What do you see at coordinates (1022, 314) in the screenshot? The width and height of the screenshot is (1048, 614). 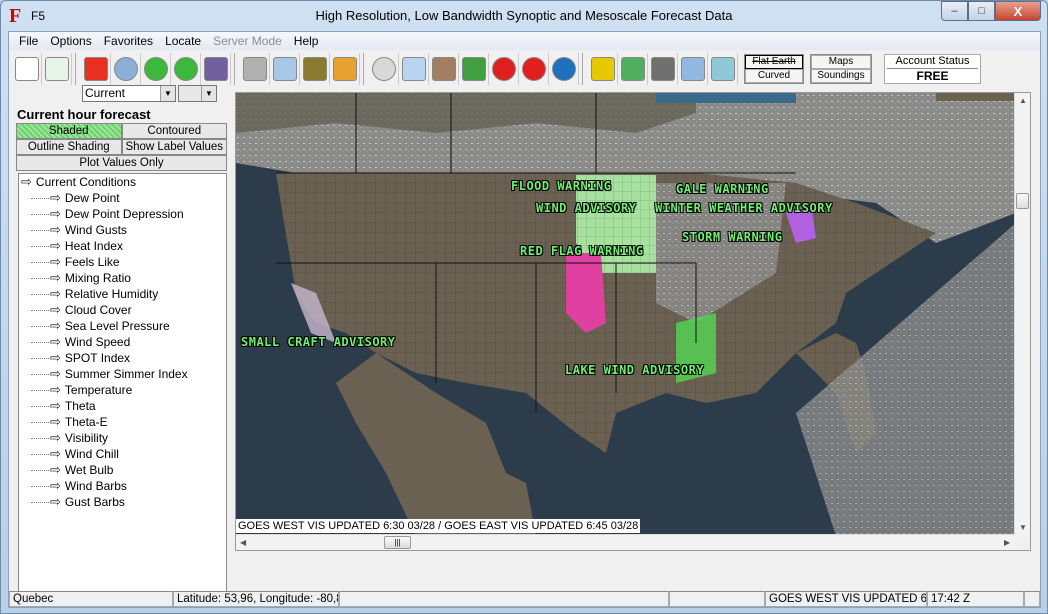 I see `vertical-scrollbar: ▲ ▼` at bounding box center [1022, 314].